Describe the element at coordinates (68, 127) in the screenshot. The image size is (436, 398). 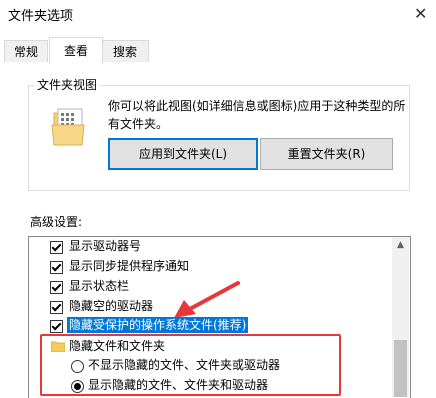
I see `folder-view-icon` at that location.